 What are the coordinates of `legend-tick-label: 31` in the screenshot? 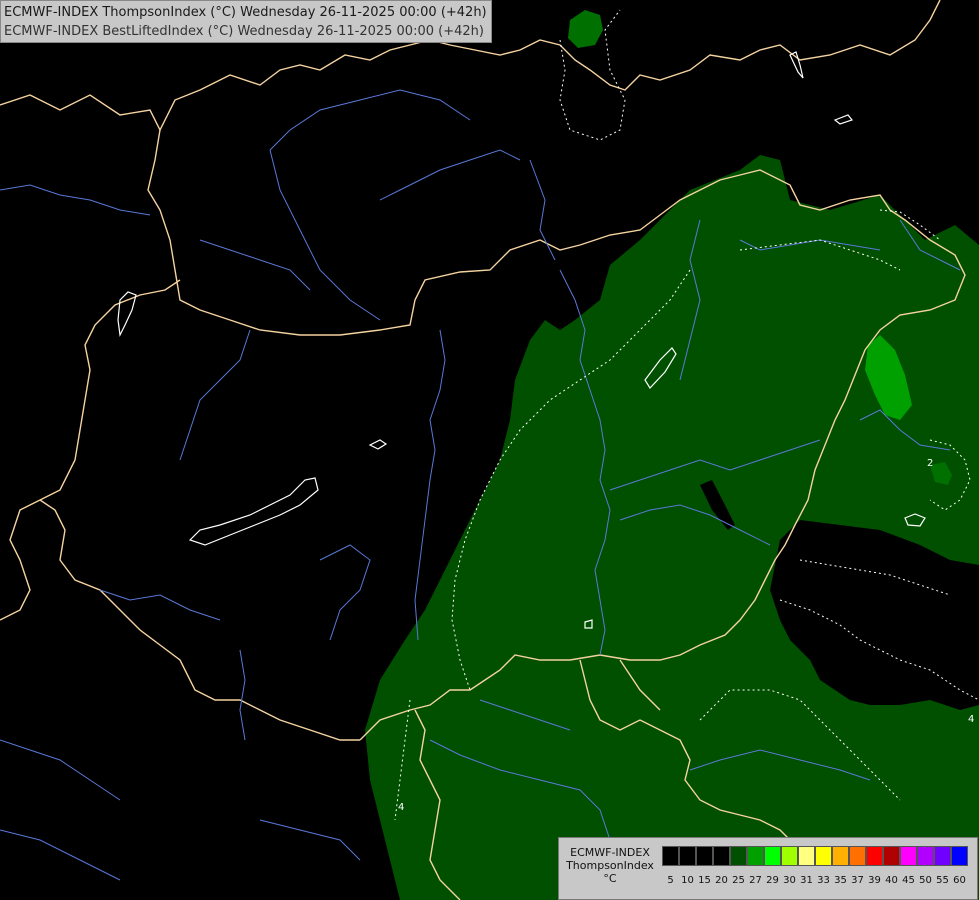 It's located at (806, 880).